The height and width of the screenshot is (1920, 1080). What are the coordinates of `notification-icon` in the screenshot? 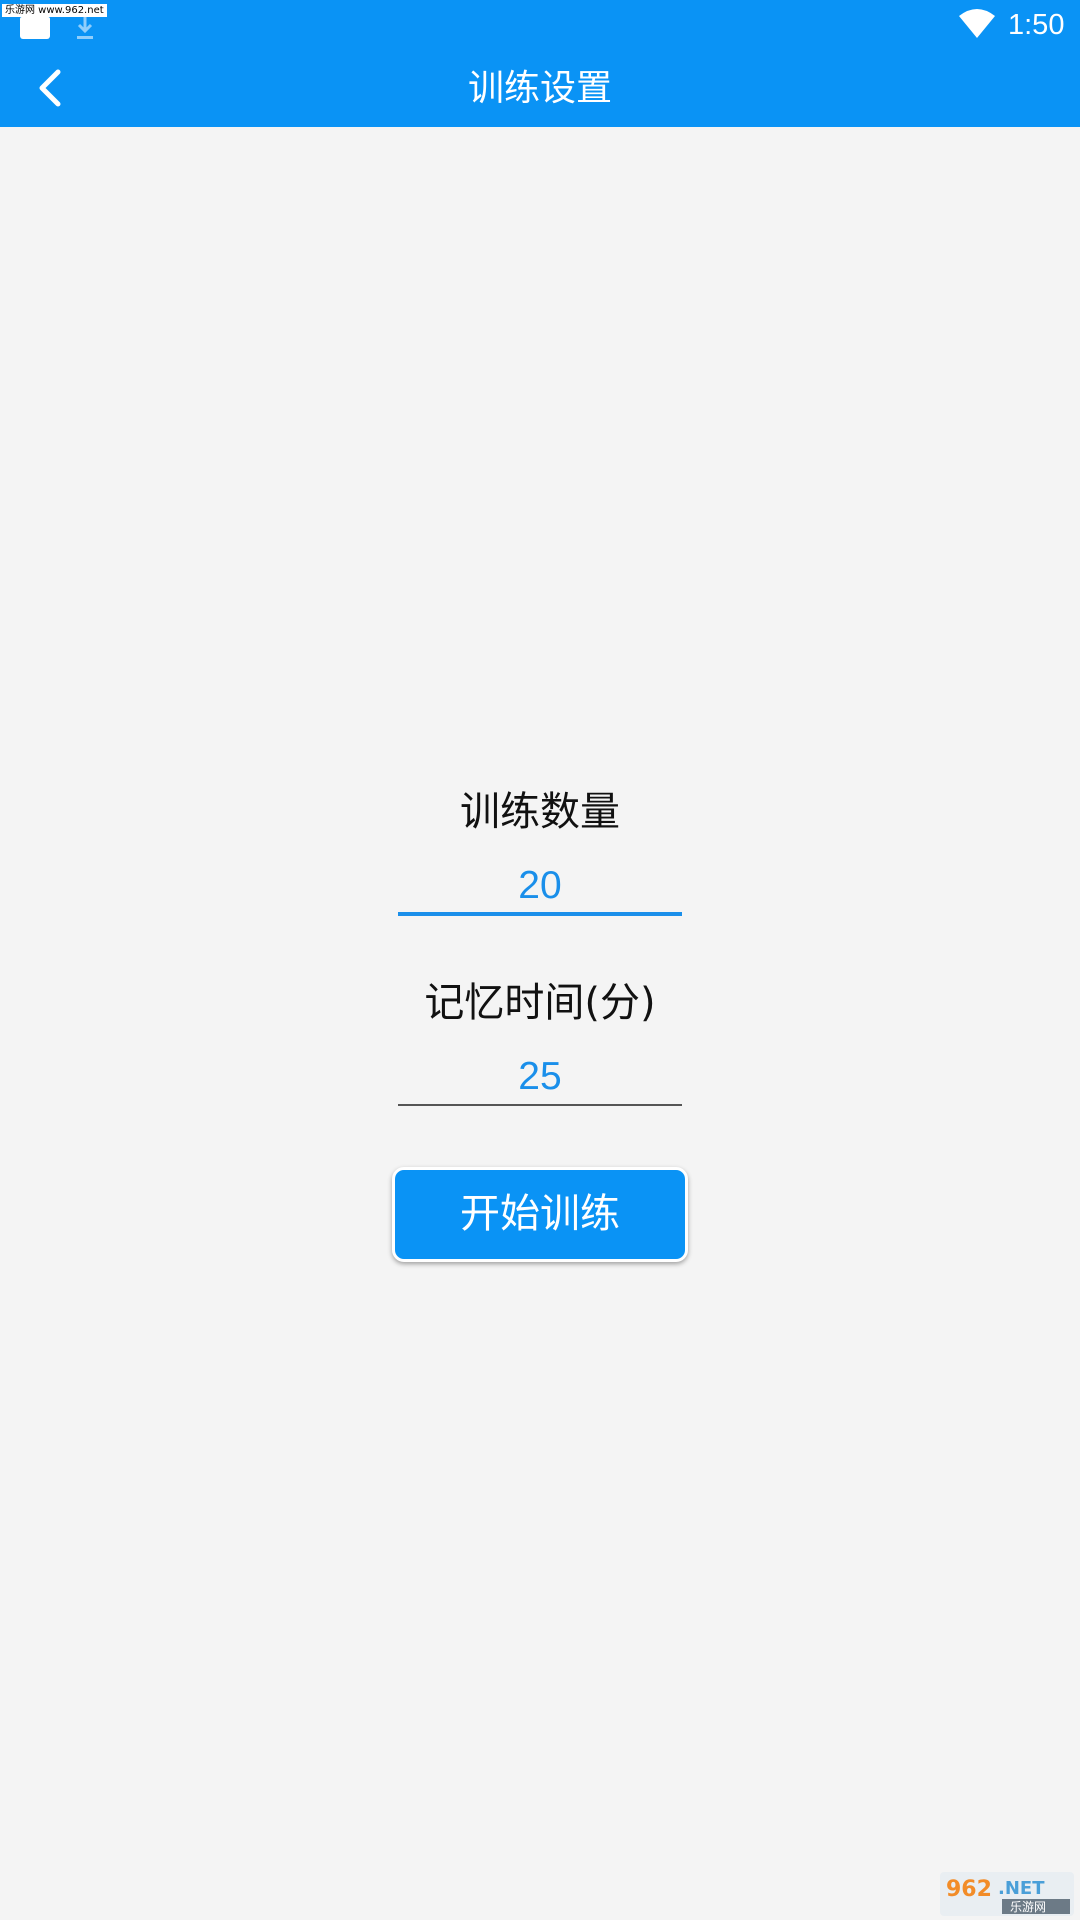 It's located at (35, 28).